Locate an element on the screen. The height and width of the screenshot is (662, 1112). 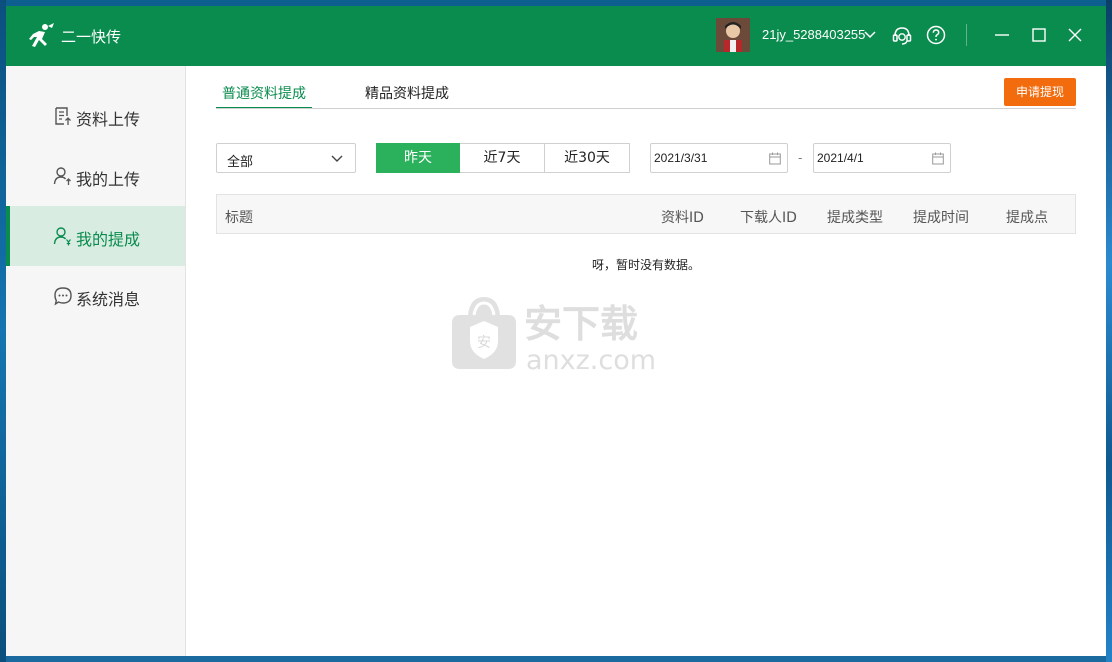
close-icon is located at coordinates (1075, 35).